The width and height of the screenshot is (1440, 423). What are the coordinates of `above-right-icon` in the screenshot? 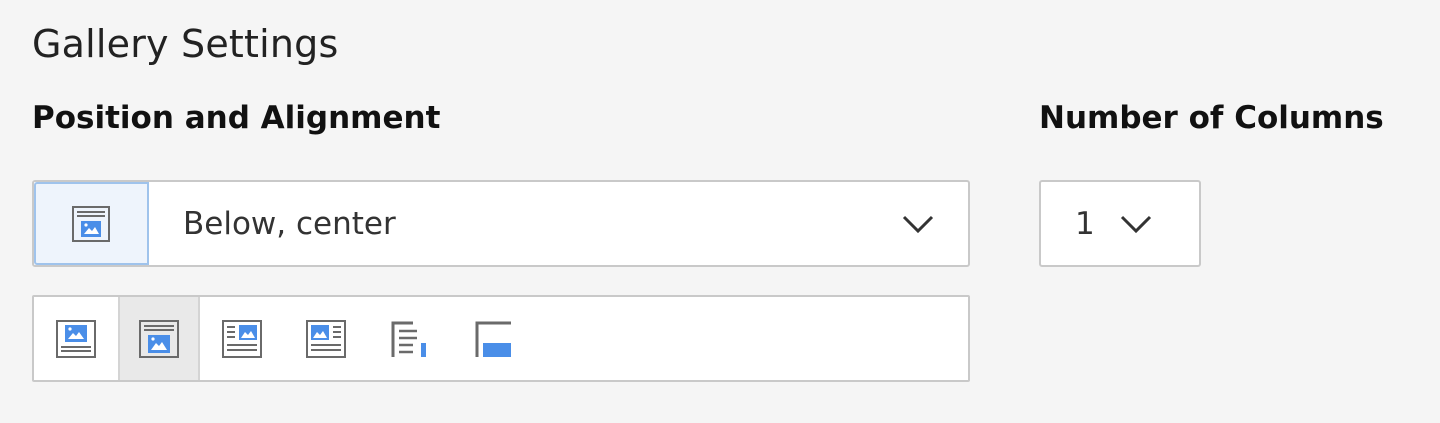 It's located at (242, 338).